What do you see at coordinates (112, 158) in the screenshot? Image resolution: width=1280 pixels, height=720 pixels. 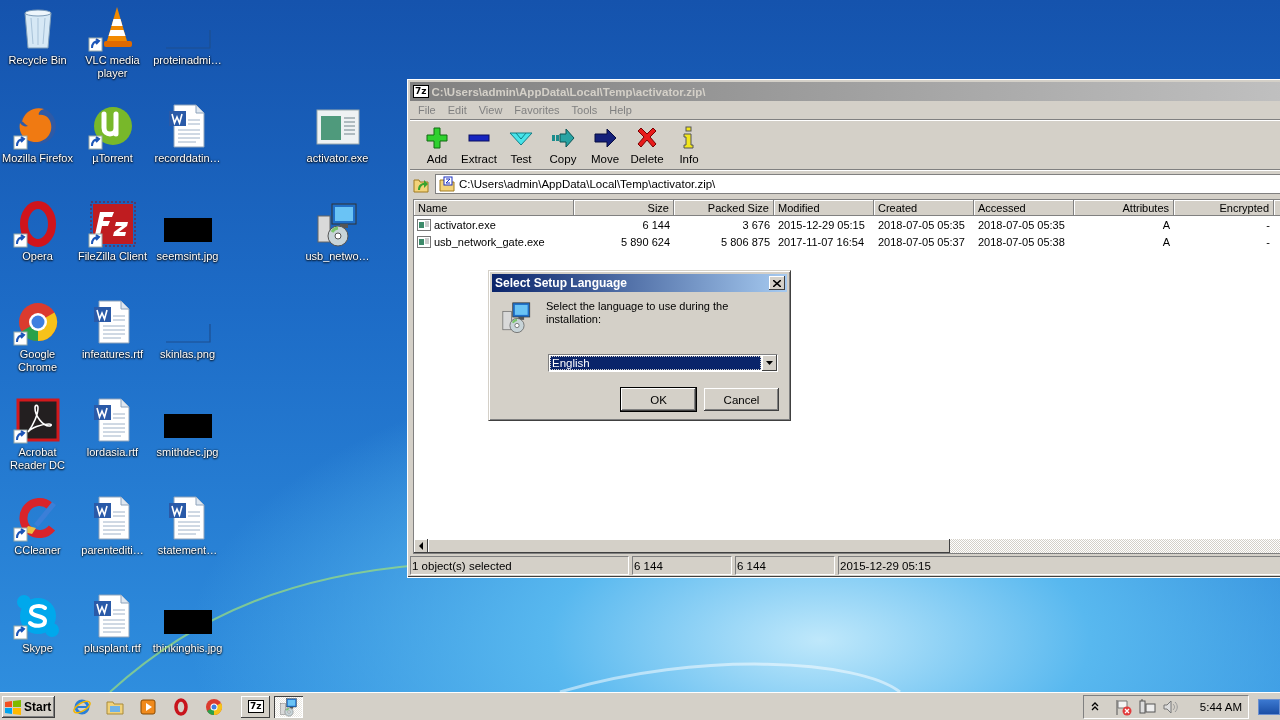 I see `desktop-icon-label: µTorrent` at bounding box center [112, 158].